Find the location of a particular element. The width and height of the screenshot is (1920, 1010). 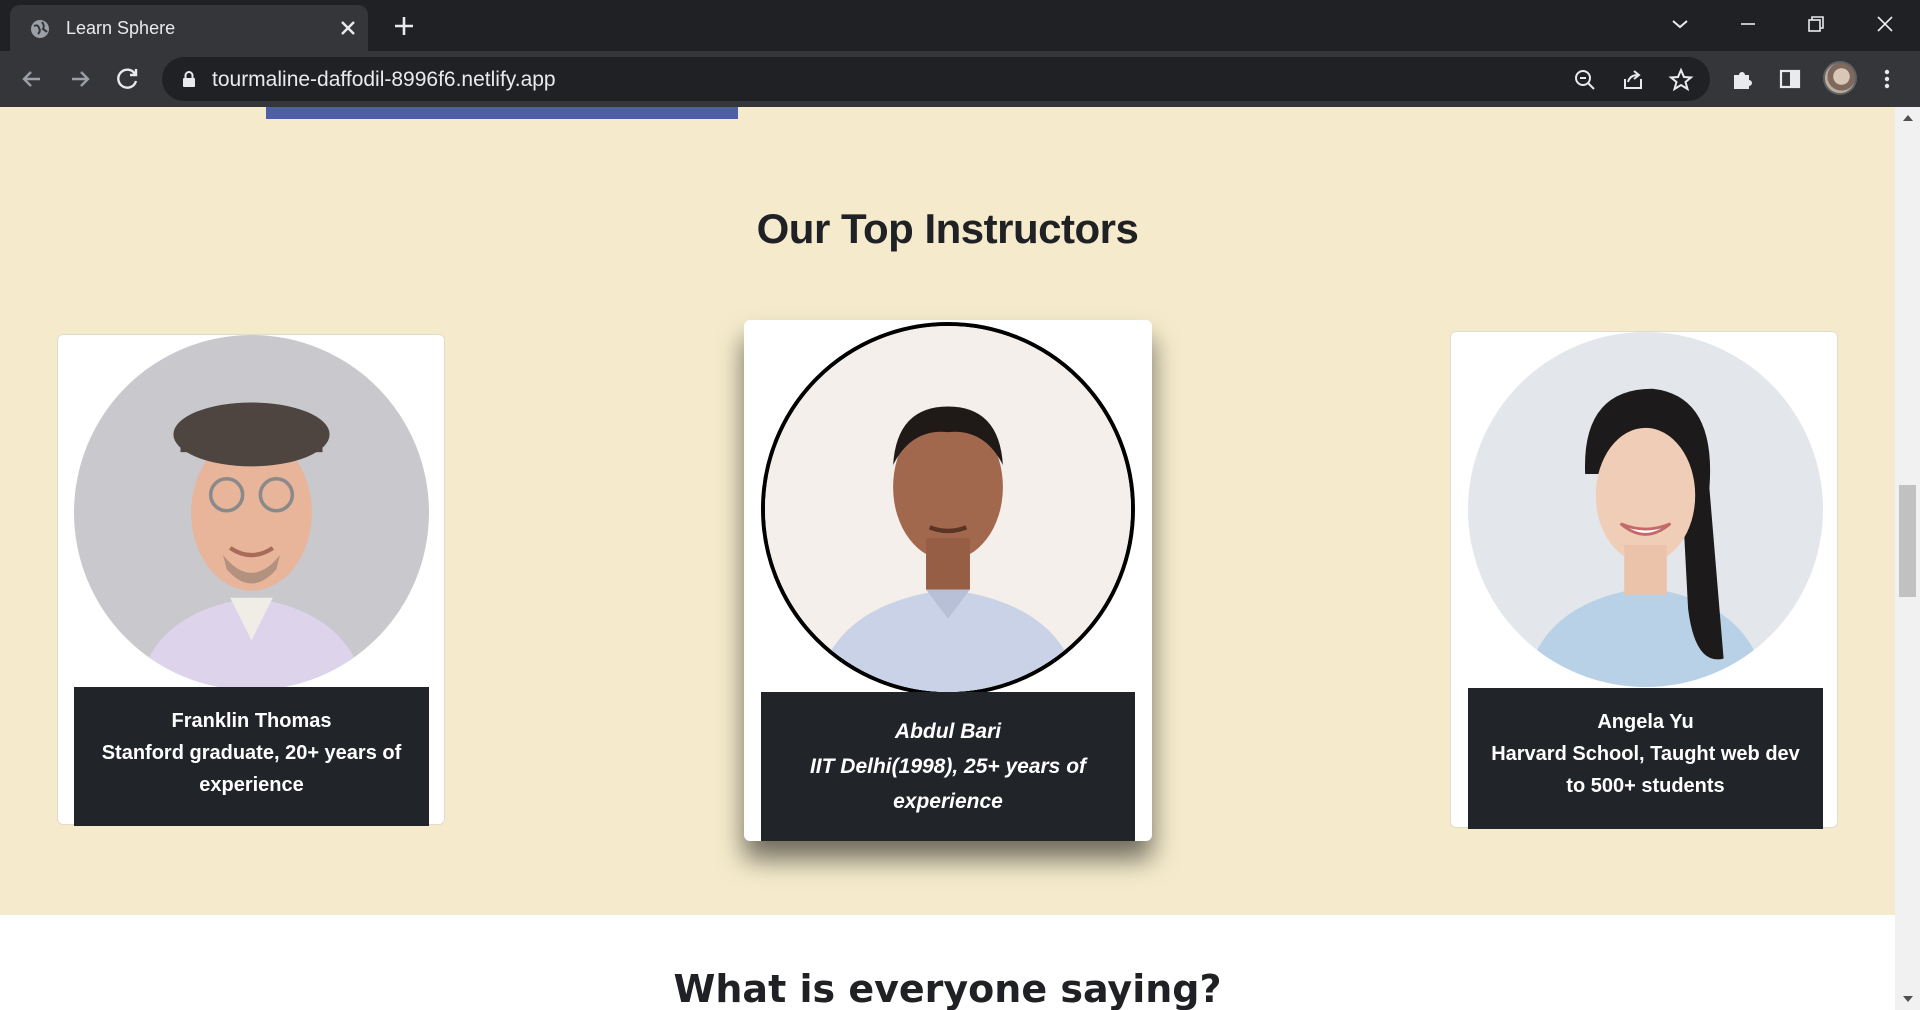

bookmark-star-icon is located at coordinates (1681, 80).